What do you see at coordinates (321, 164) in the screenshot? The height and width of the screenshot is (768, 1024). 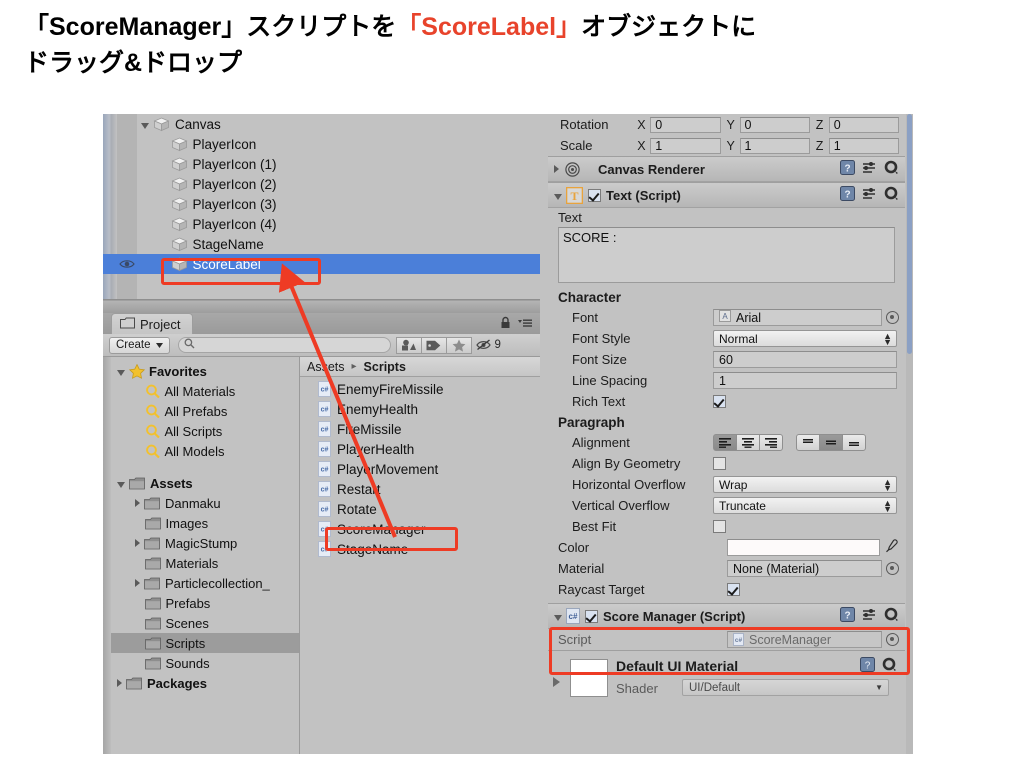 I see `hierarchy-item-playericon-1: PlayerIcon (1)` at bounding box center [321, 164].